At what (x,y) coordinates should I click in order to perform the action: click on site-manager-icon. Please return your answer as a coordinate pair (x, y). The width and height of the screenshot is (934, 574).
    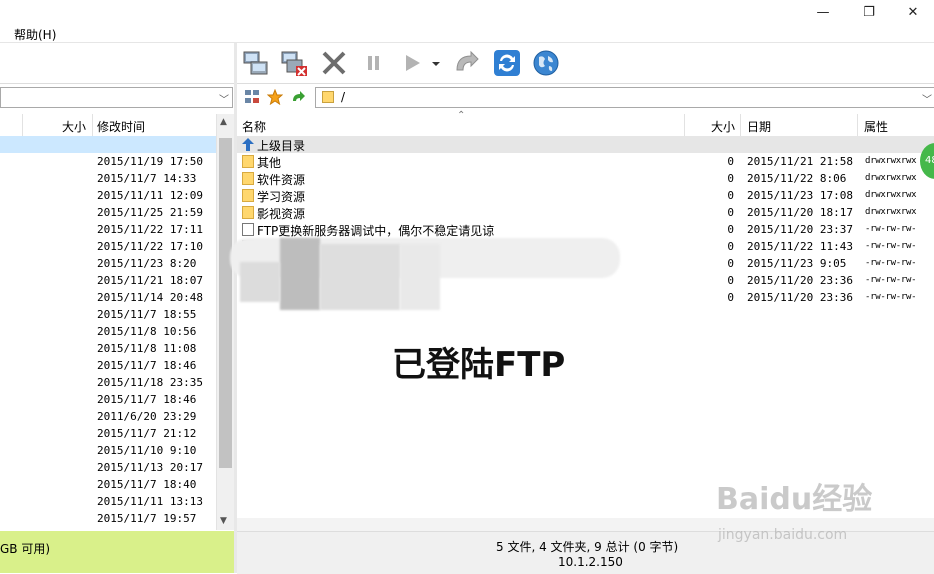
    Looking at the image, I should click on (252, 97).